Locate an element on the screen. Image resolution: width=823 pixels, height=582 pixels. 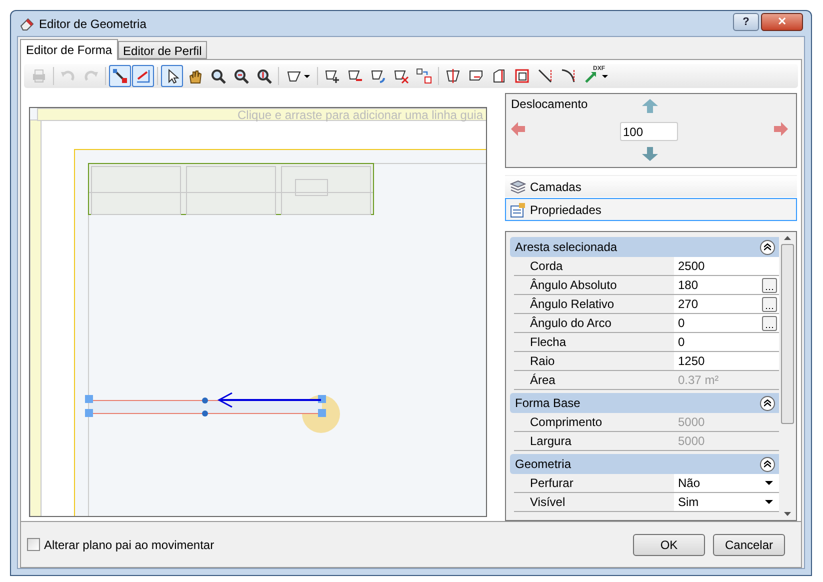
property-label: Corda is located at coordinates (546, 266).